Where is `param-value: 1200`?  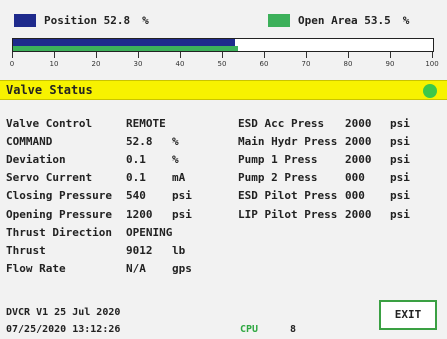 param-value: 1200 is located at coordinates (139, 214).